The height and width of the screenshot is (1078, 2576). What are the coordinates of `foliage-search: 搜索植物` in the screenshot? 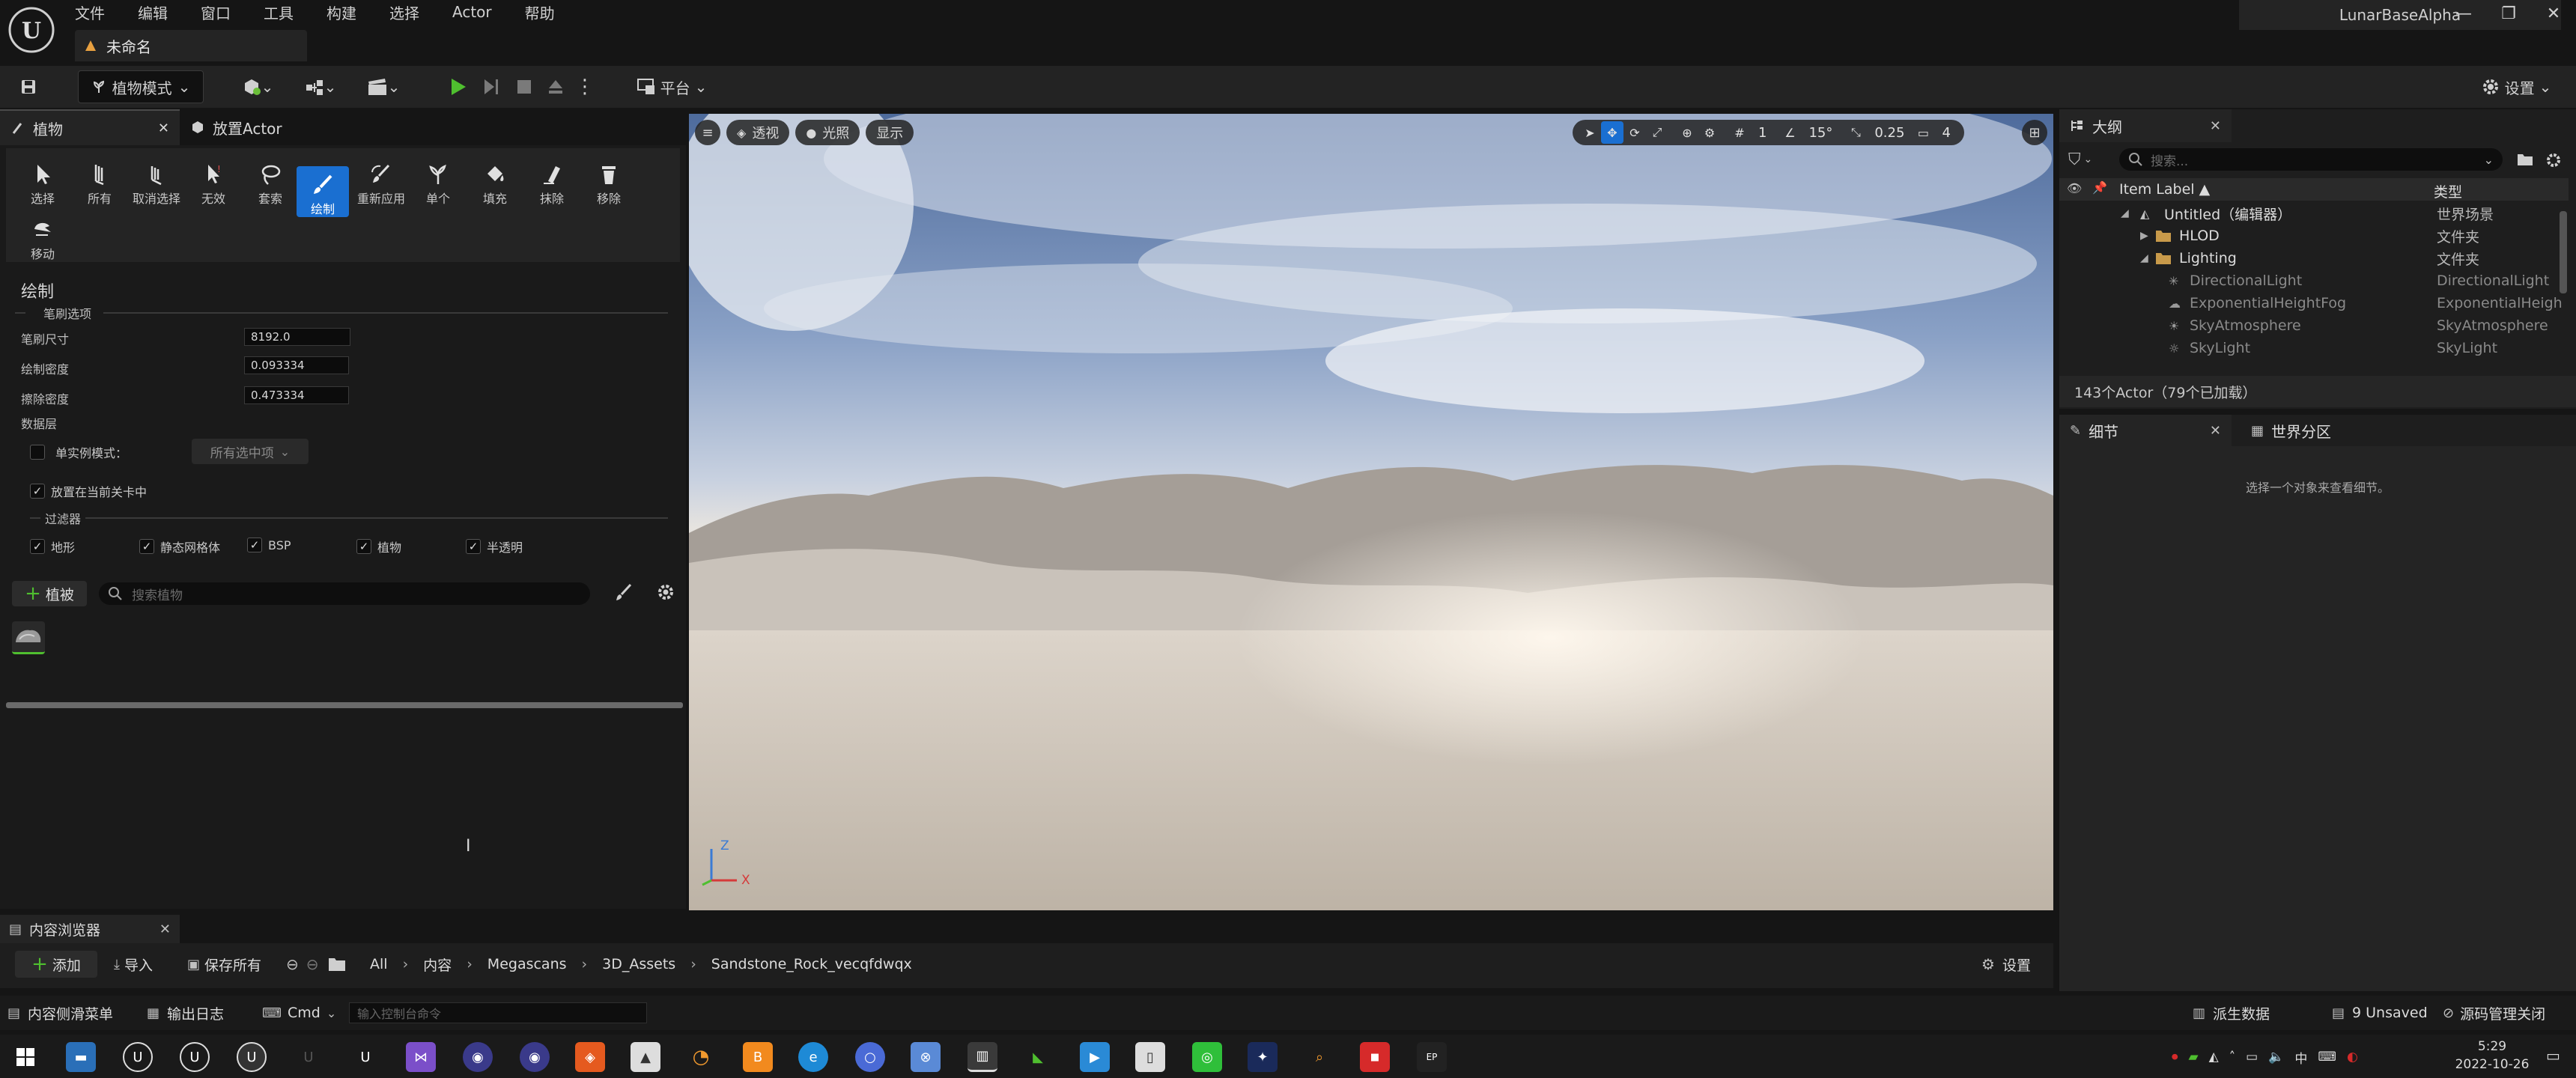 It's located at (344, 593).